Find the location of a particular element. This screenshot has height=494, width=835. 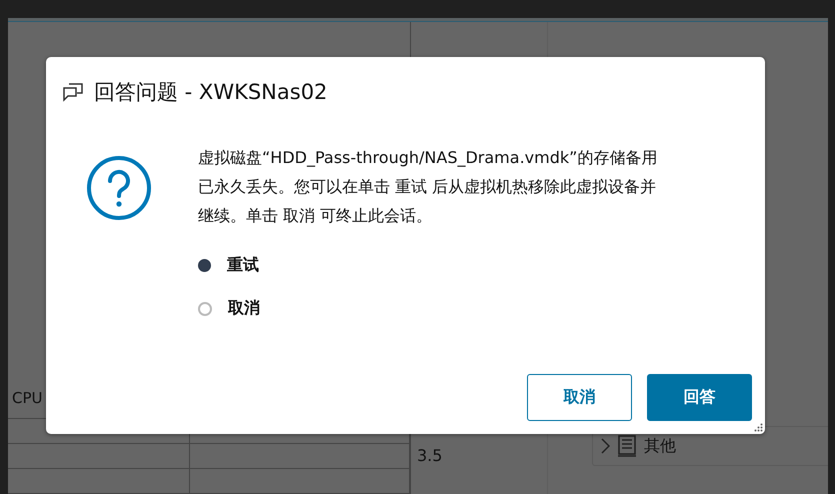

radio-option: 取消 is located at coordinates (229, 308).